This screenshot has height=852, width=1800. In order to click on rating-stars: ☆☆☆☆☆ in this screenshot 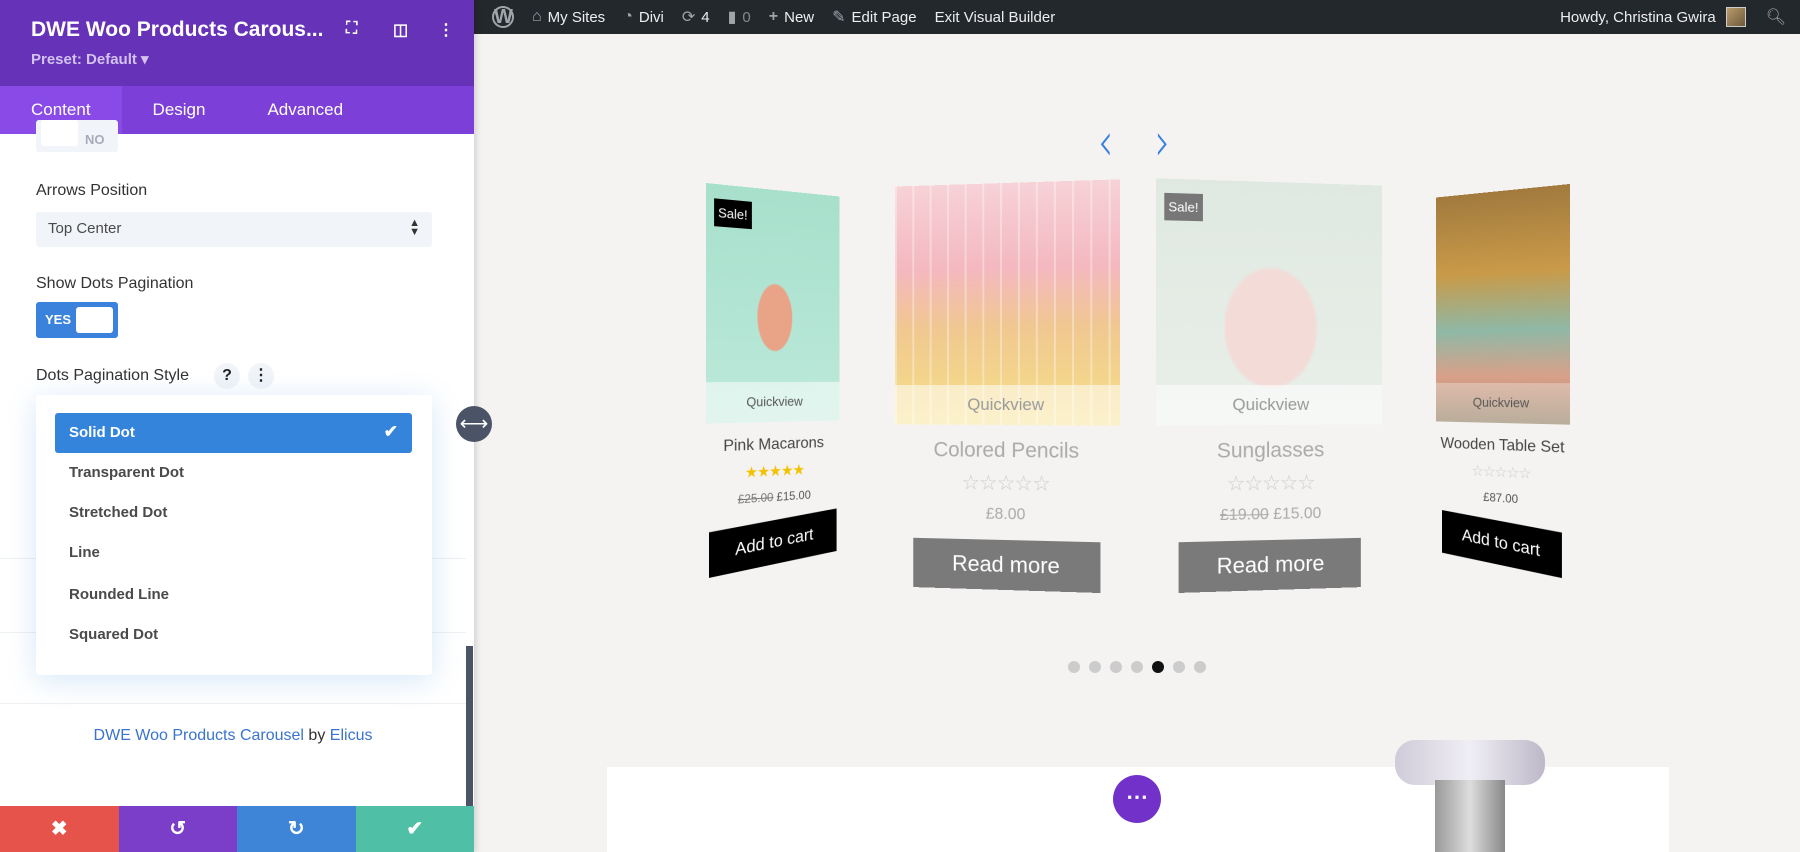, I will do `click(1005, 483)`.